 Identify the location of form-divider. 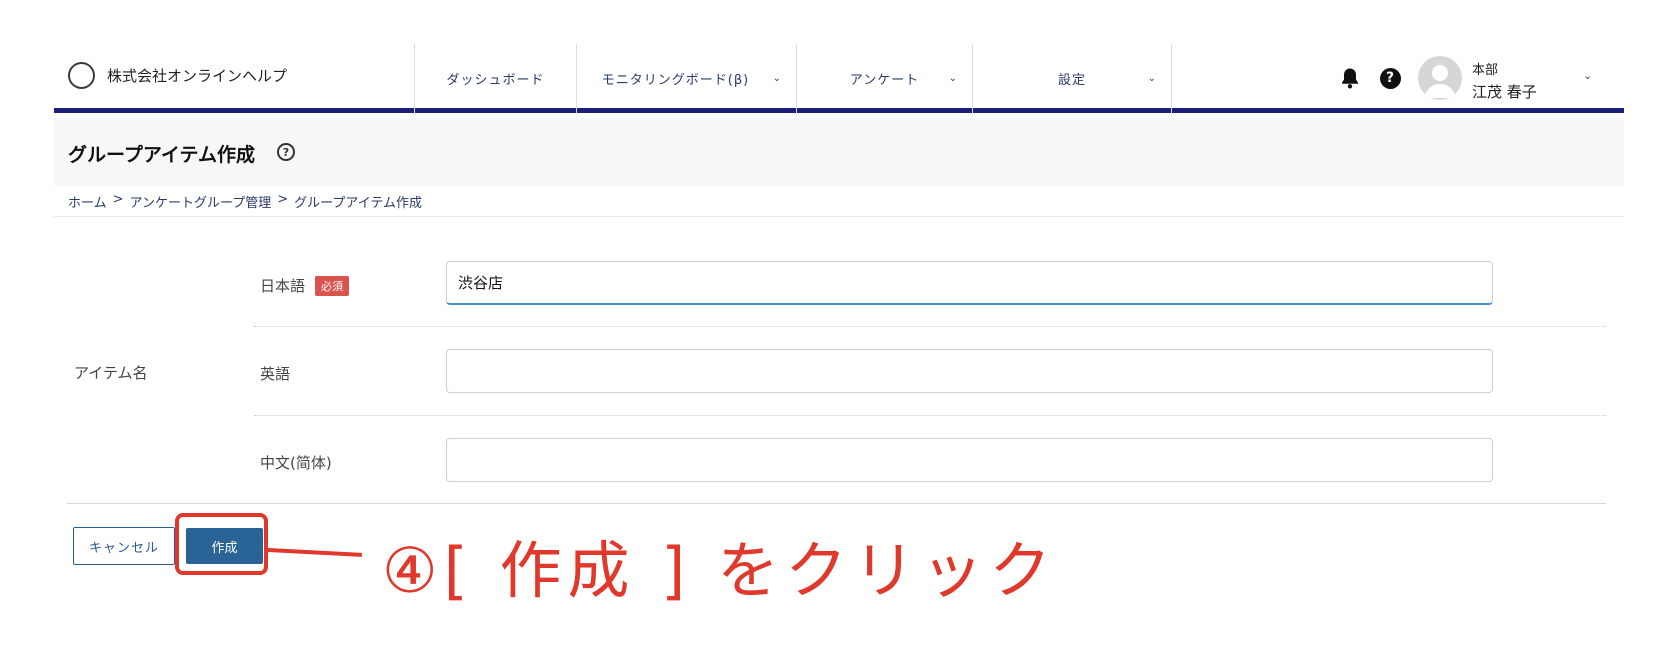
(836, 503).